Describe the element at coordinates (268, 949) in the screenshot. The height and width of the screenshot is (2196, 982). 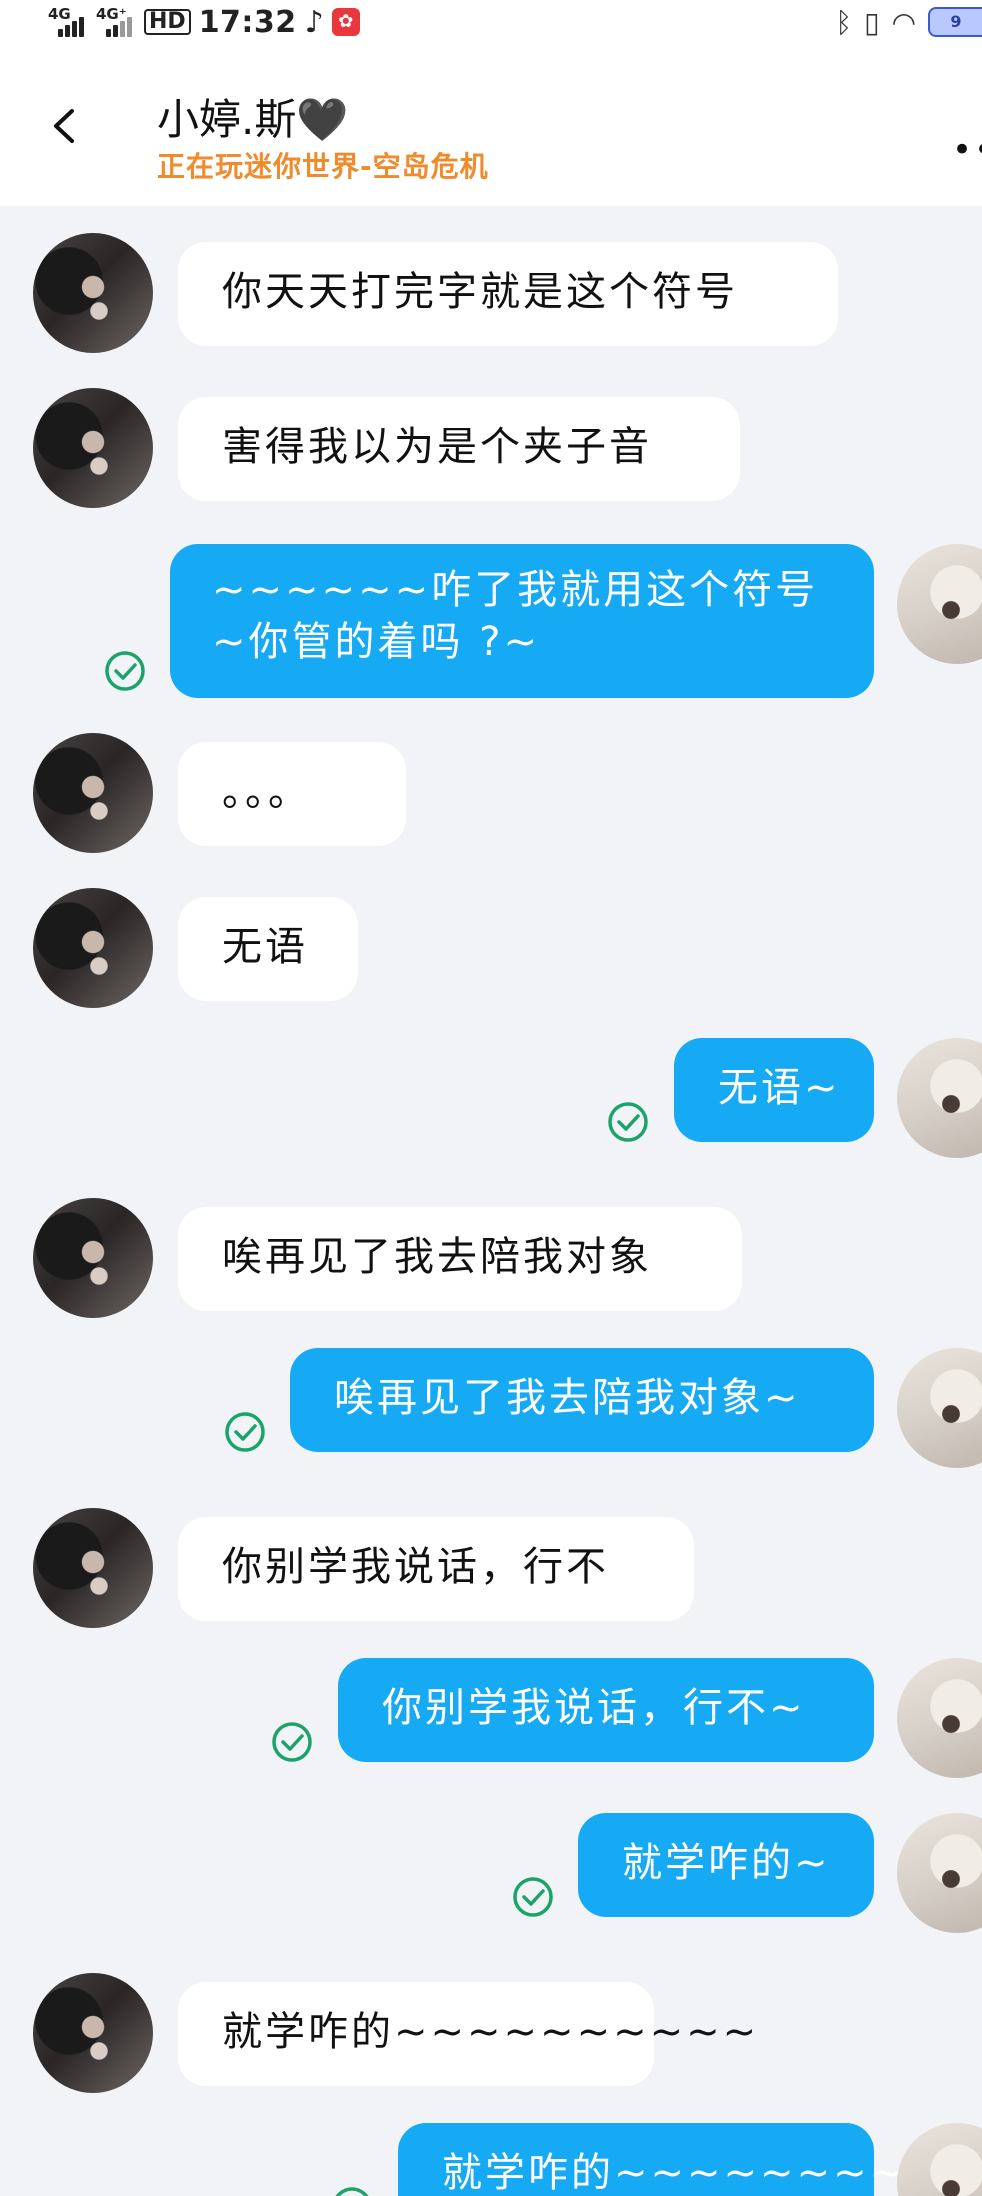
I see `incoming-message: 无语` at that location.